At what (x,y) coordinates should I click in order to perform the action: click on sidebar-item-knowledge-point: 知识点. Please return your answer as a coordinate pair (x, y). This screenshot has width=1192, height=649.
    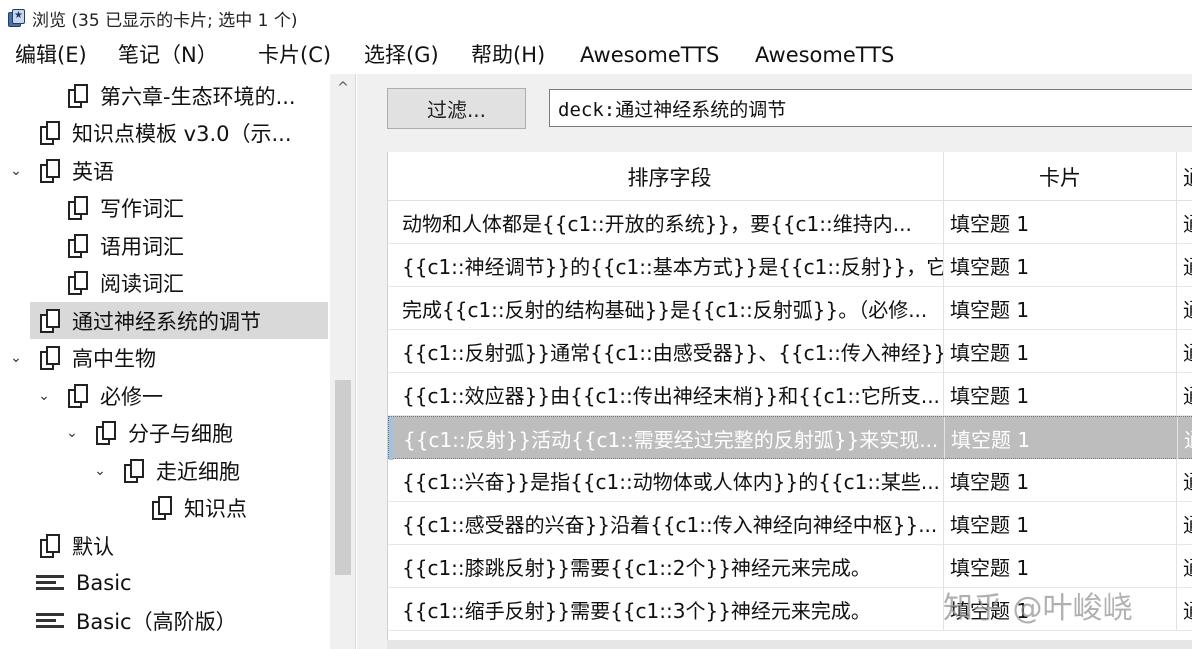
    Looking at the image, I should click on (165, 507).